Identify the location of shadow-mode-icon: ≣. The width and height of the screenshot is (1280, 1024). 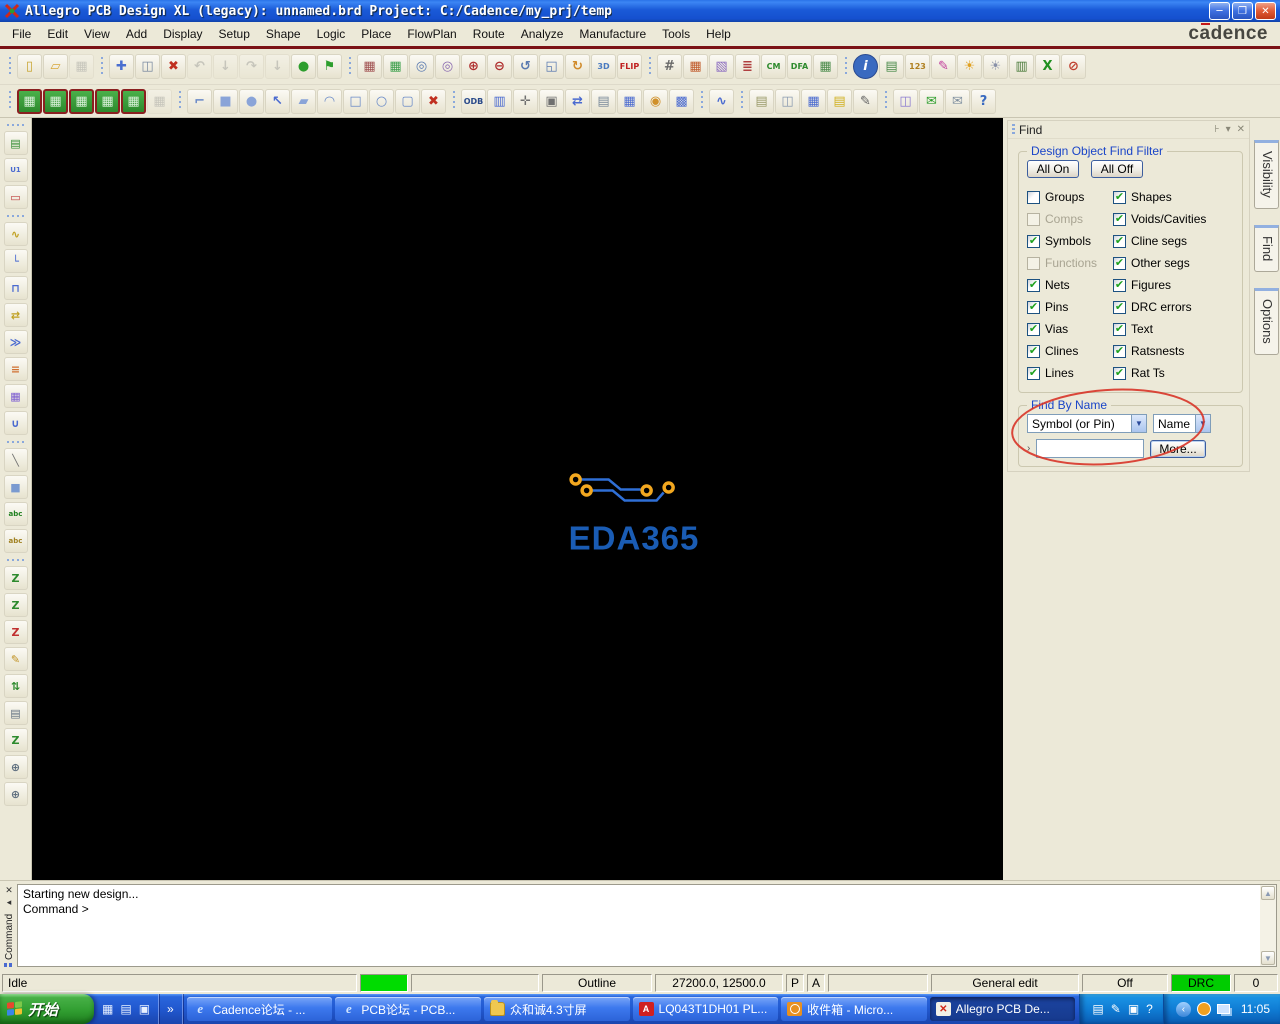
(747, 66).